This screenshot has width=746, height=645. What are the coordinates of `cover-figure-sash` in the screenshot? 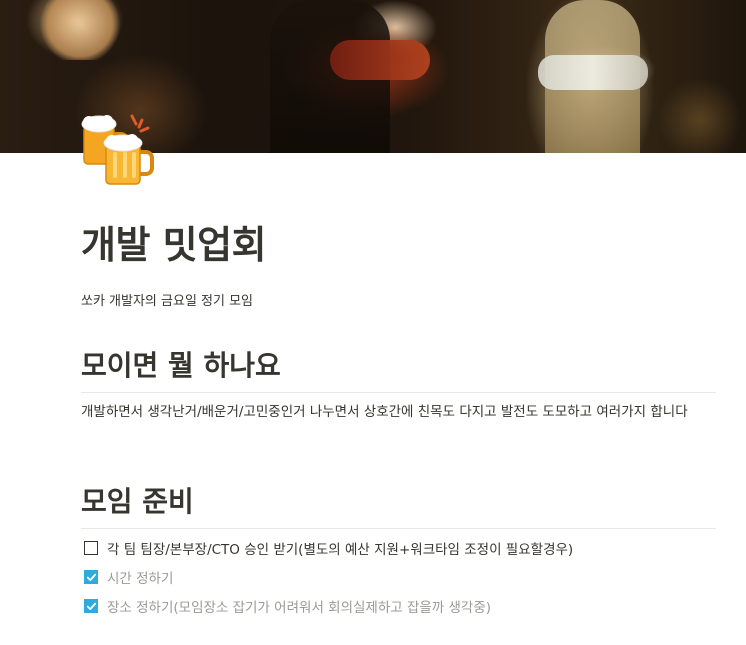 It's located at (380, 60).